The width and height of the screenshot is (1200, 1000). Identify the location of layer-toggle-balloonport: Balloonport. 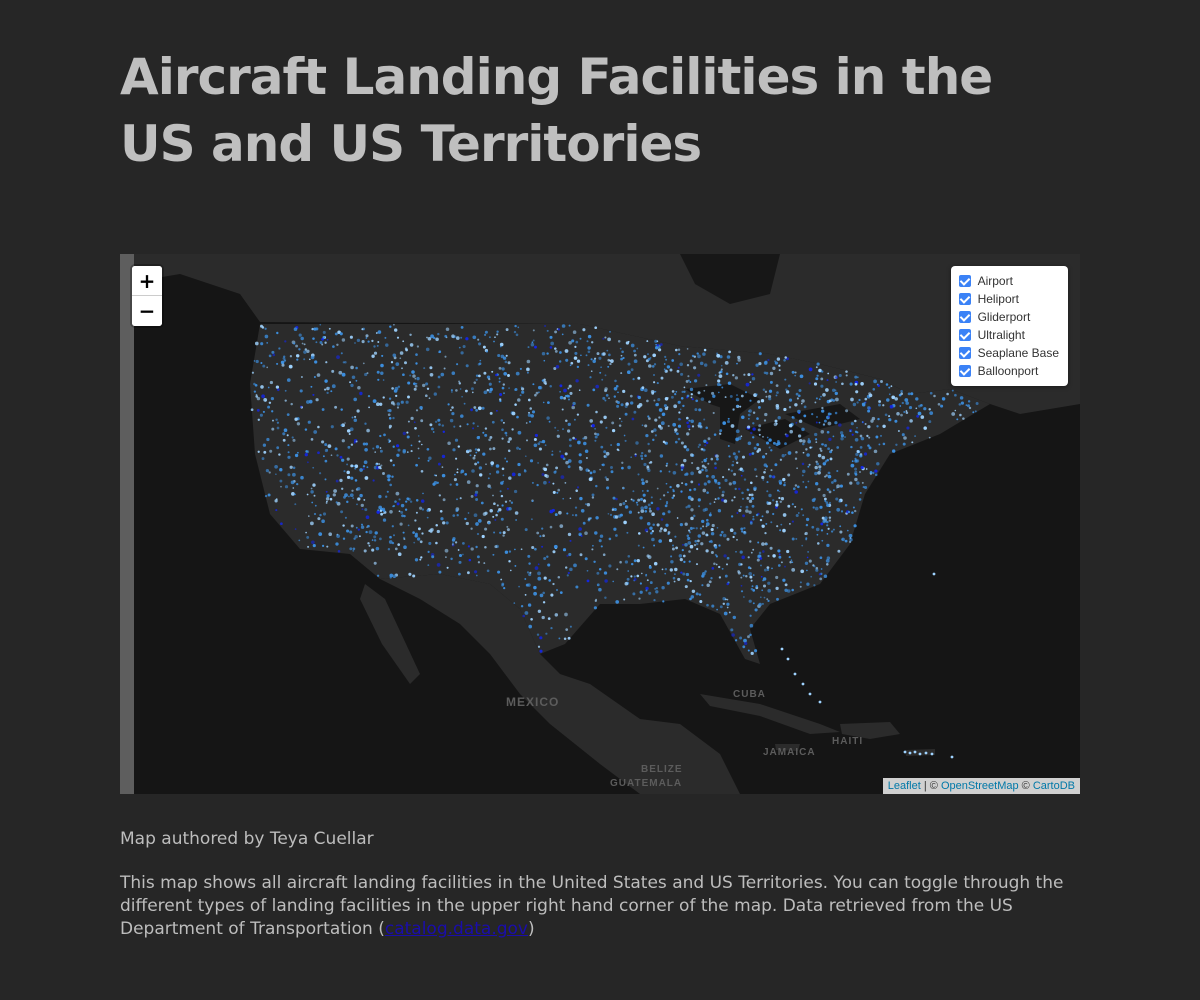
(1008, 371).